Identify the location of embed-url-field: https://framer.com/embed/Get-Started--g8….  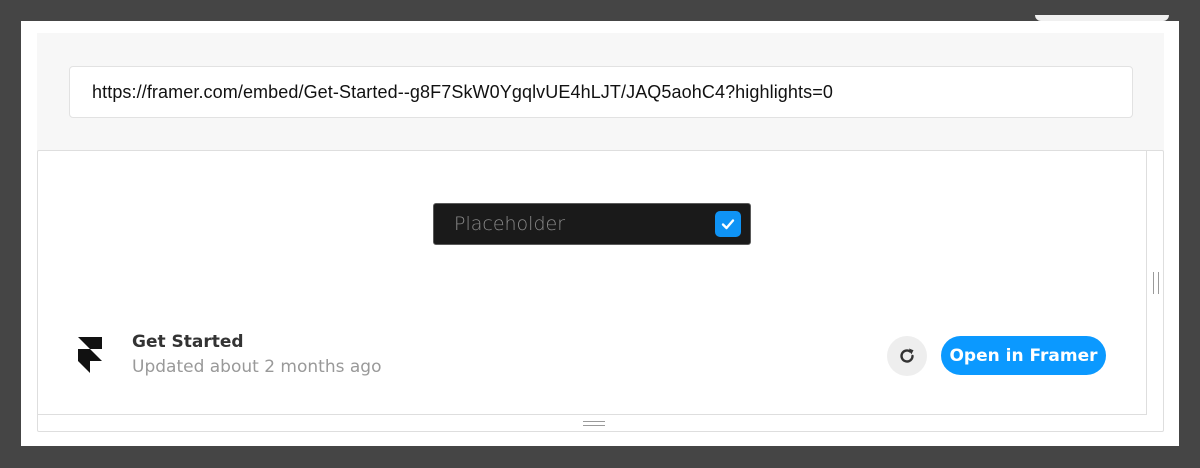
(601, 92).